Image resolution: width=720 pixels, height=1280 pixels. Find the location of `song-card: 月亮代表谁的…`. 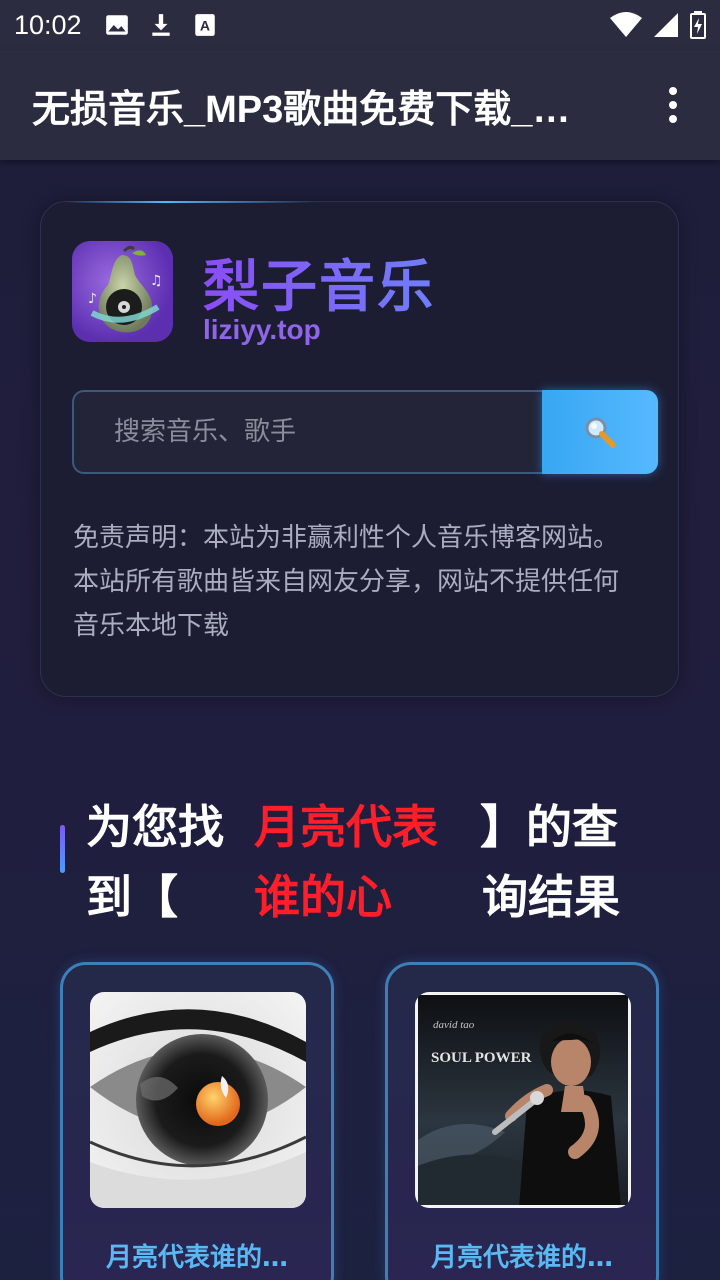

song-card: 月亮代表谁的… is located at coordinates (197, 1121).